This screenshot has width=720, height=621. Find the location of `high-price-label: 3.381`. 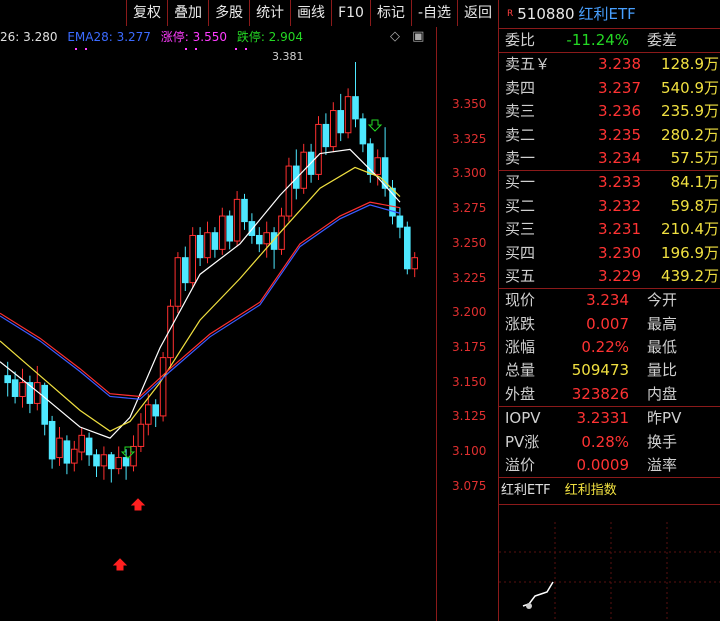

high-price-label: 3.381 is located at coordinates (288, 56).